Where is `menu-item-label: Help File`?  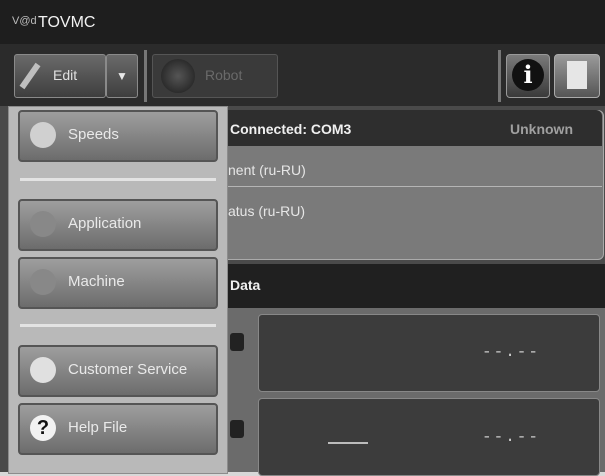
menu-item-label: Help File is located at coordinates (98, 427).